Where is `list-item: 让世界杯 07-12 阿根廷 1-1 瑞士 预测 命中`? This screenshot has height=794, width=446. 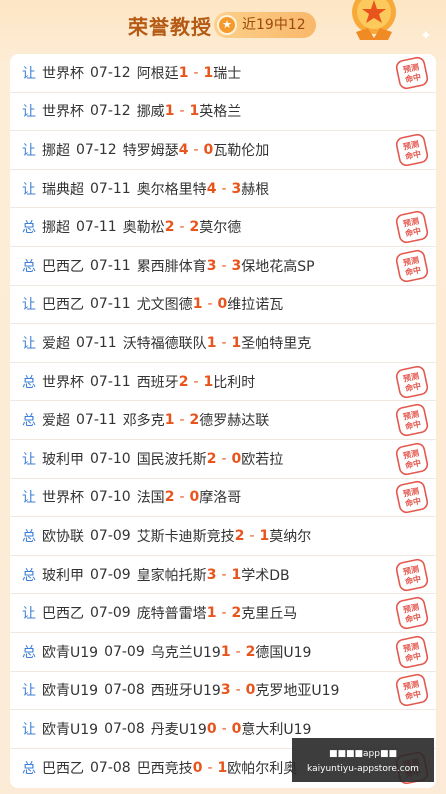
list-item: 让世界杯 07-12 阿根廷 1-1 瑞士 预测 命中 is located at coordinates (223, 73).